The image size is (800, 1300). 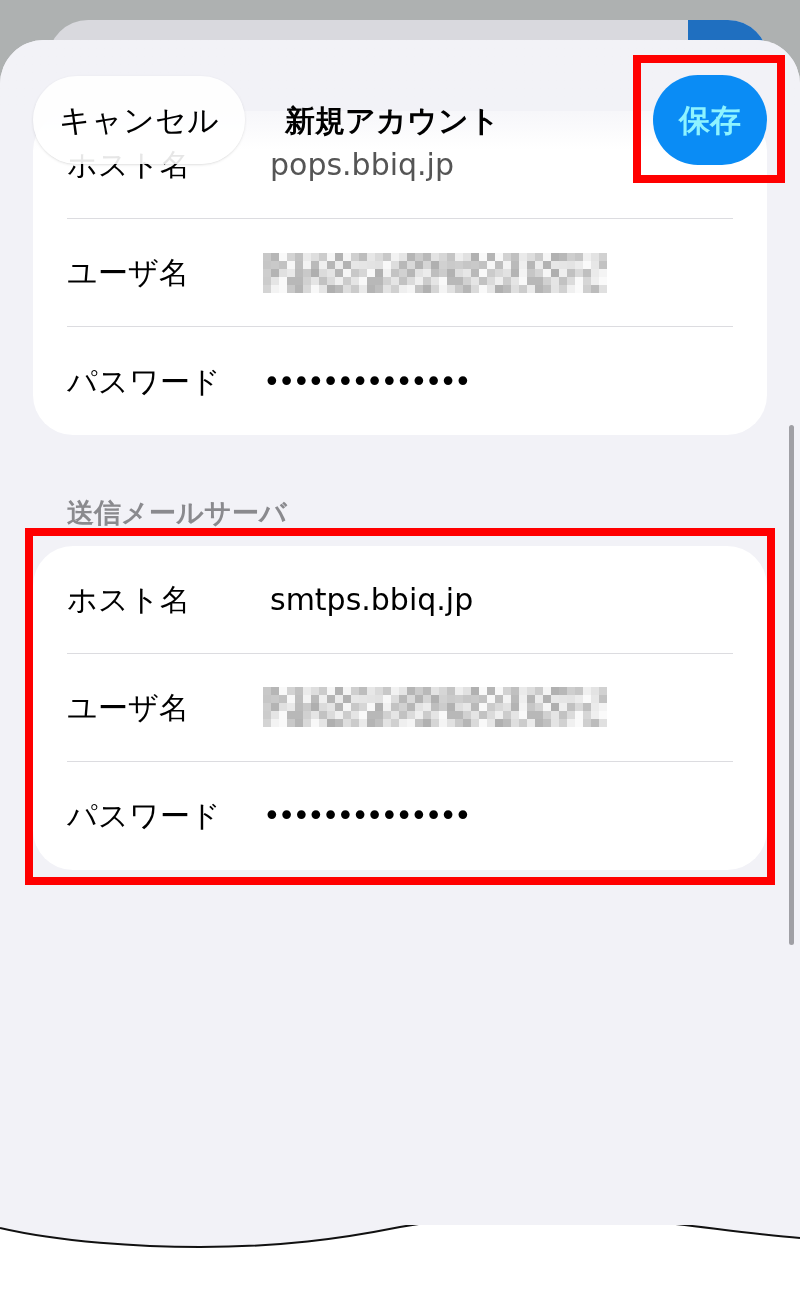 I want to click on section-header: 送信メールサーバ, so click(x=177, y=513).